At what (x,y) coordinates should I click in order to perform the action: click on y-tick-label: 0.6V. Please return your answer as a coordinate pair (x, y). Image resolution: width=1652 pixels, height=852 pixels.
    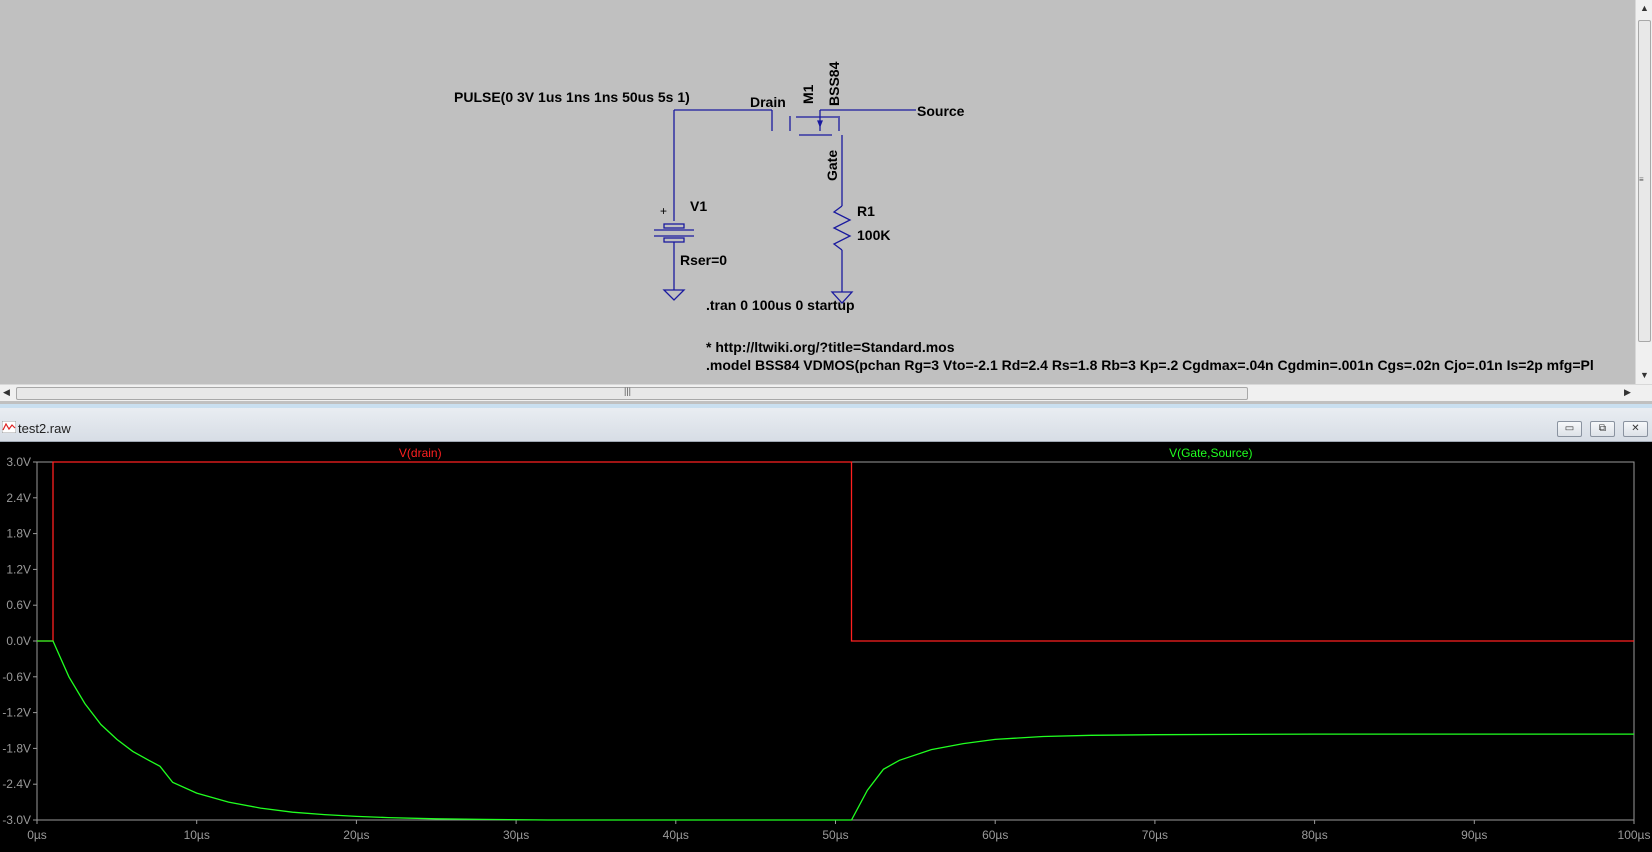
    Looking at the image, I should click on (18, 605).